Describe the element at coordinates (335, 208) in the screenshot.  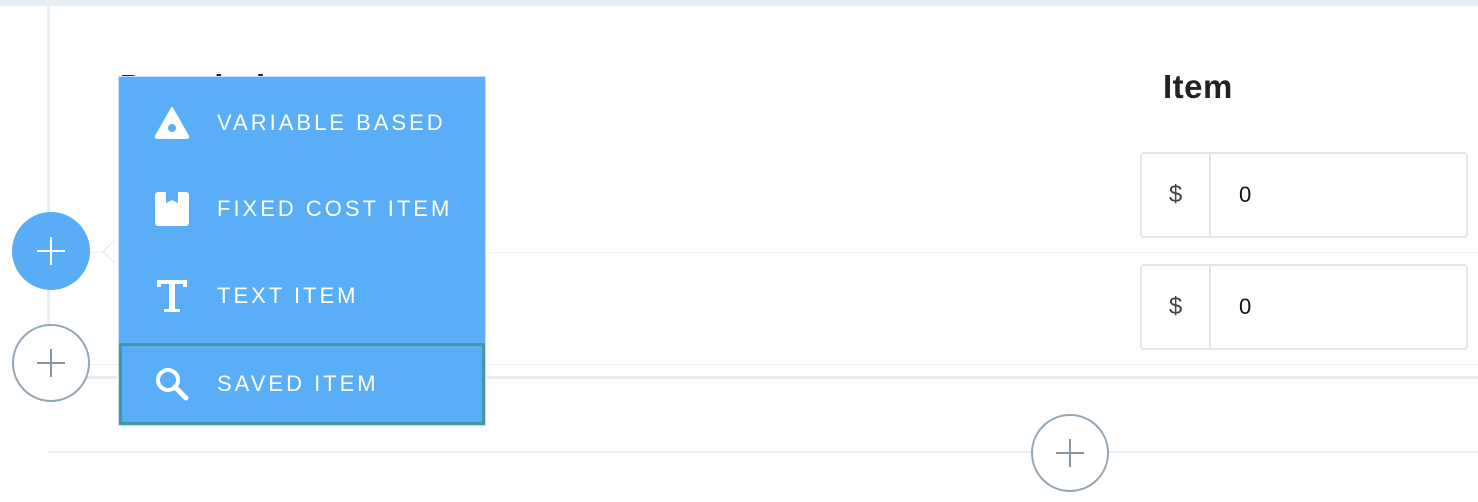
I see `menu-item-label: FIXED COST ITEM` at that location.